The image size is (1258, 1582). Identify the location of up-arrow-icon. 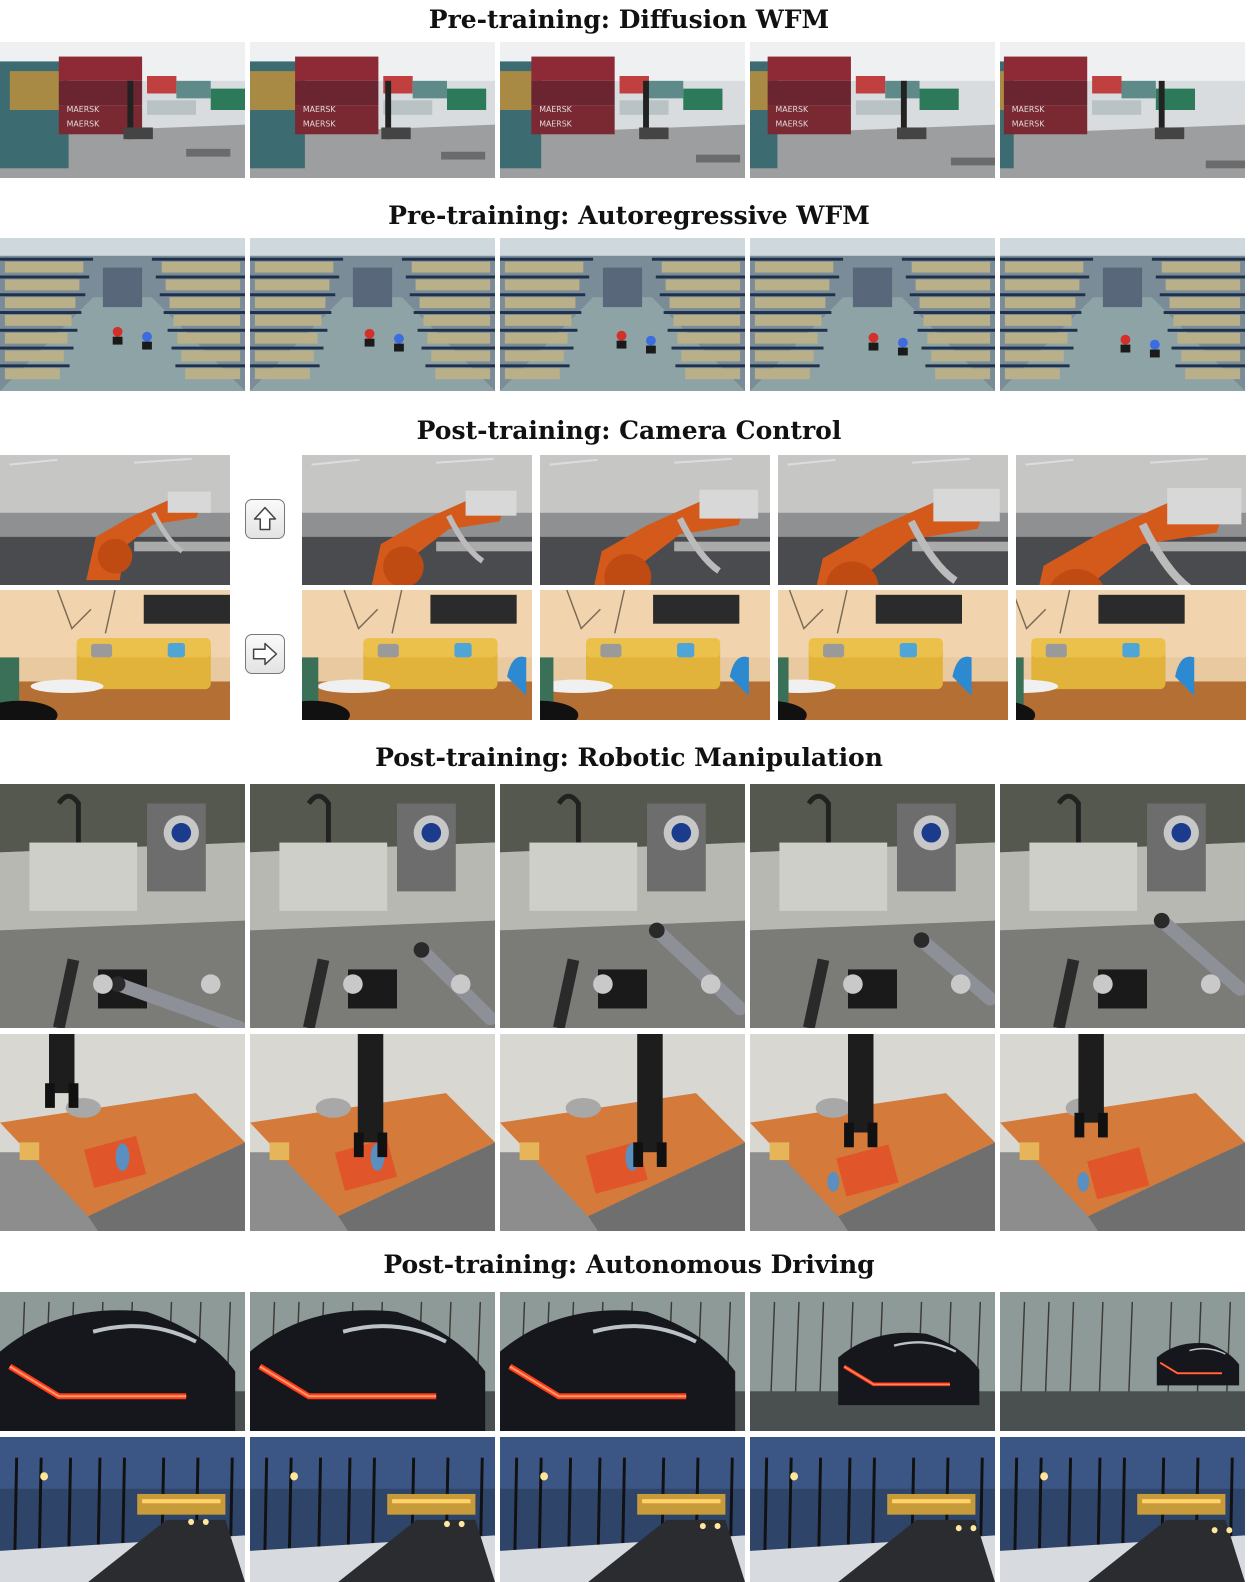
(265, 518).